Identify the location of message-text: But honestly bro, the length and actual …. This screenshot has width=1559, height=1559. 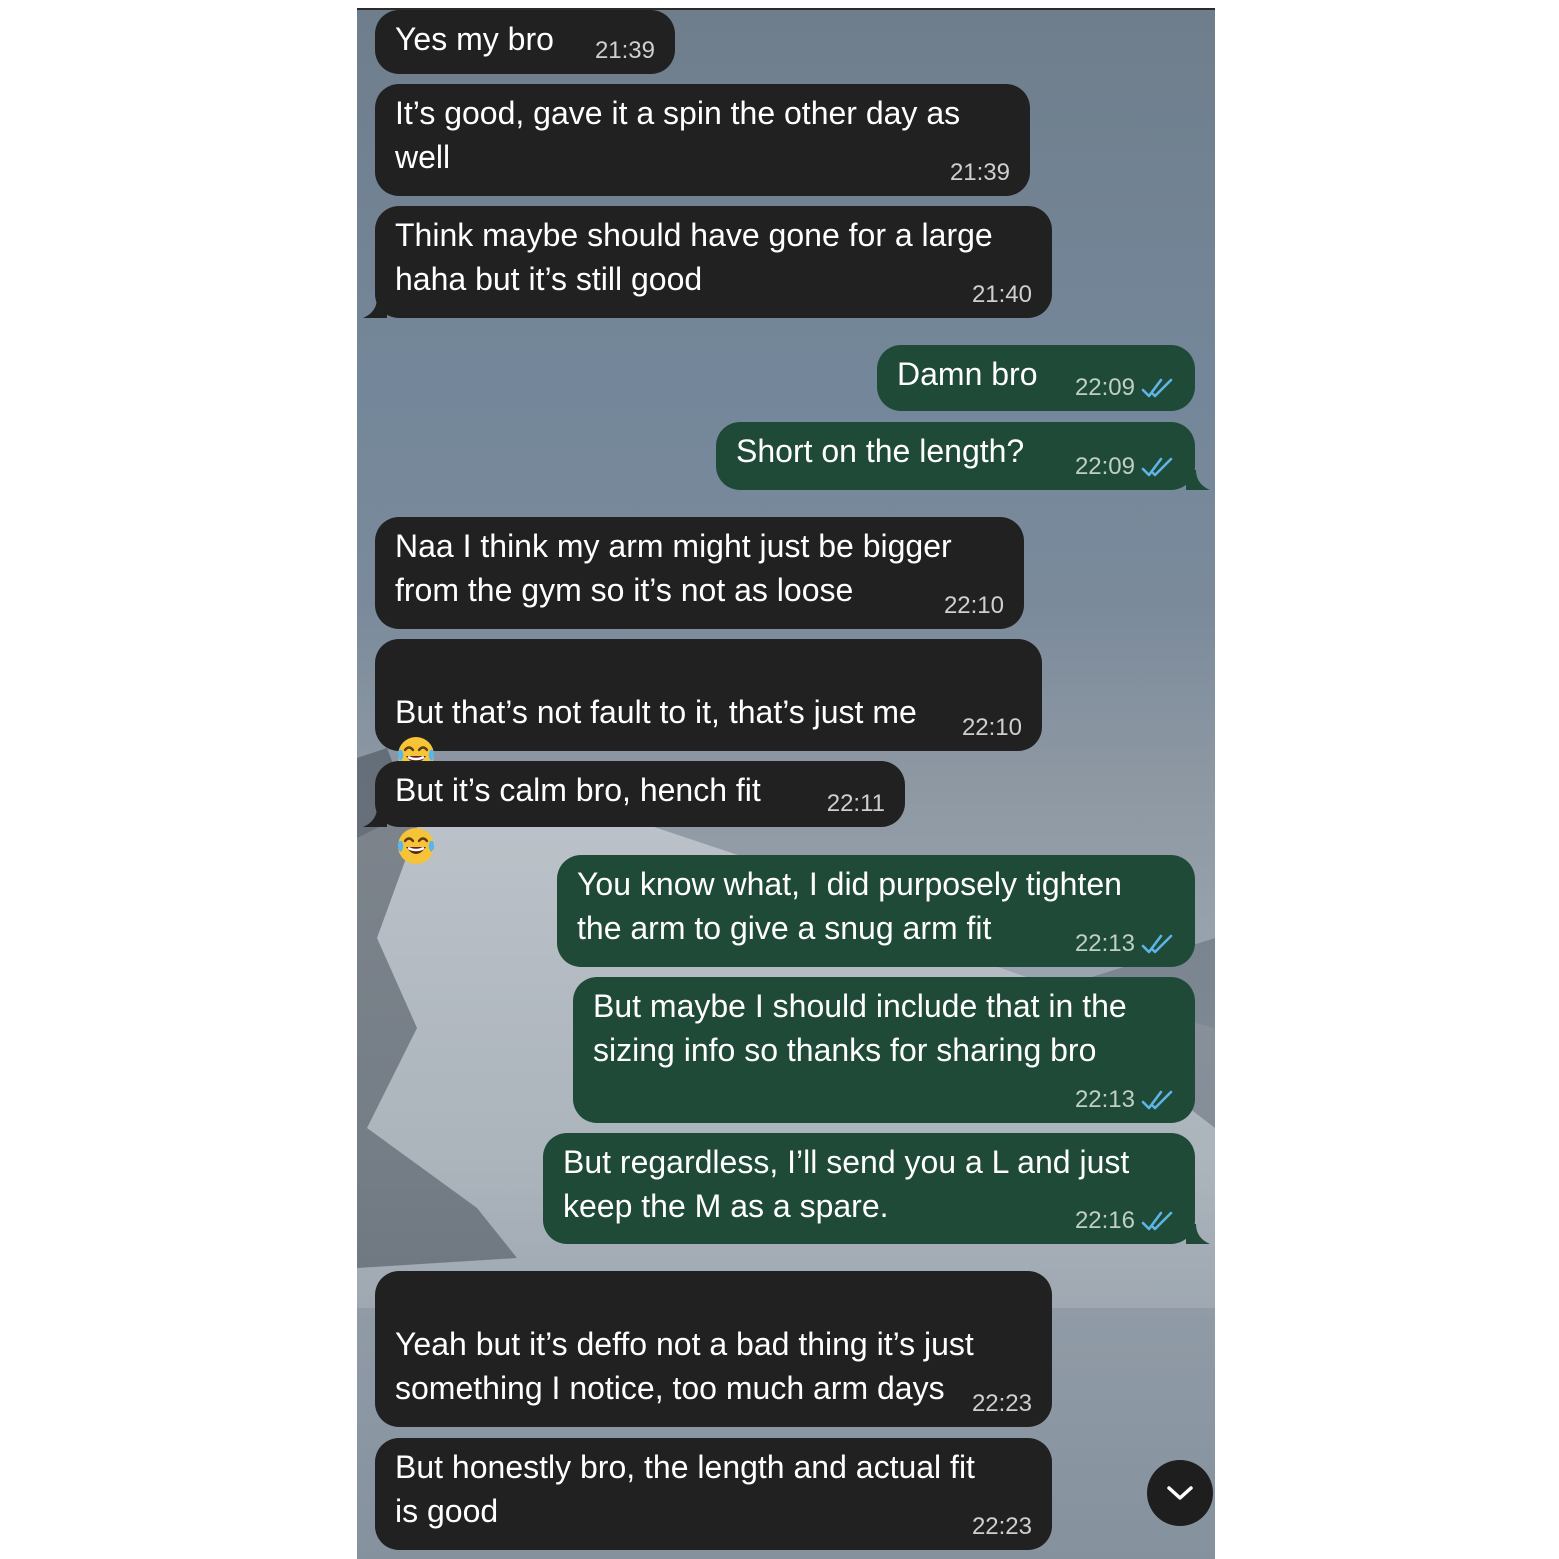
(685, 1489).